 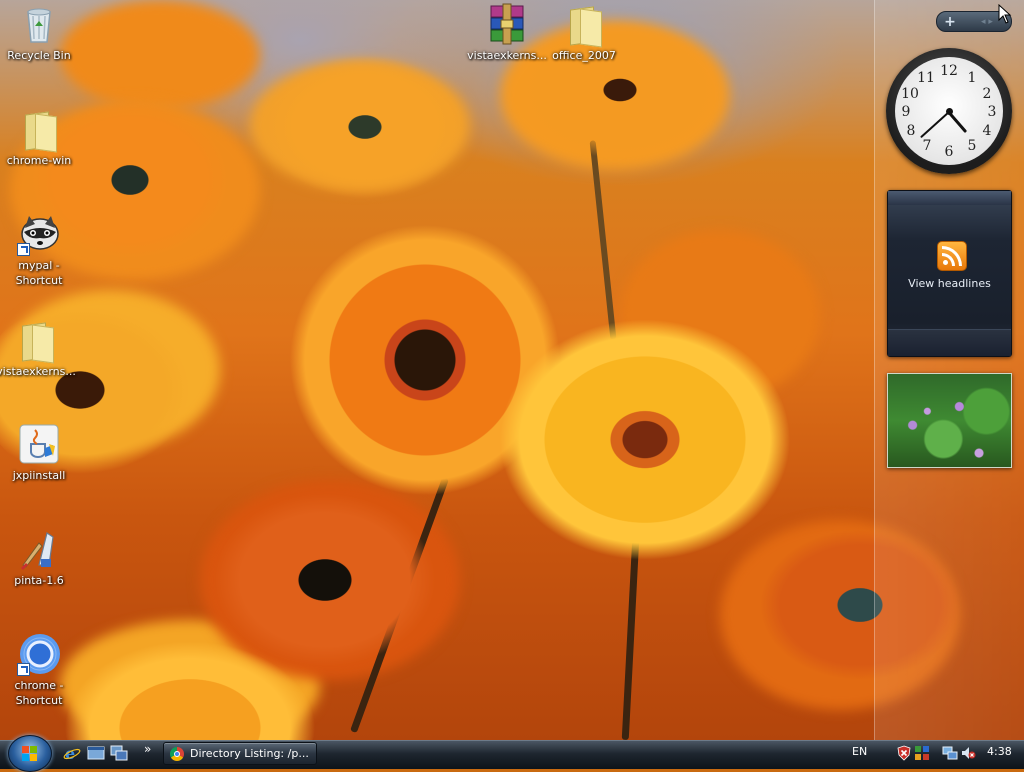 I want to click on system-clock-time: 4:38, so click(x=999, y=751).